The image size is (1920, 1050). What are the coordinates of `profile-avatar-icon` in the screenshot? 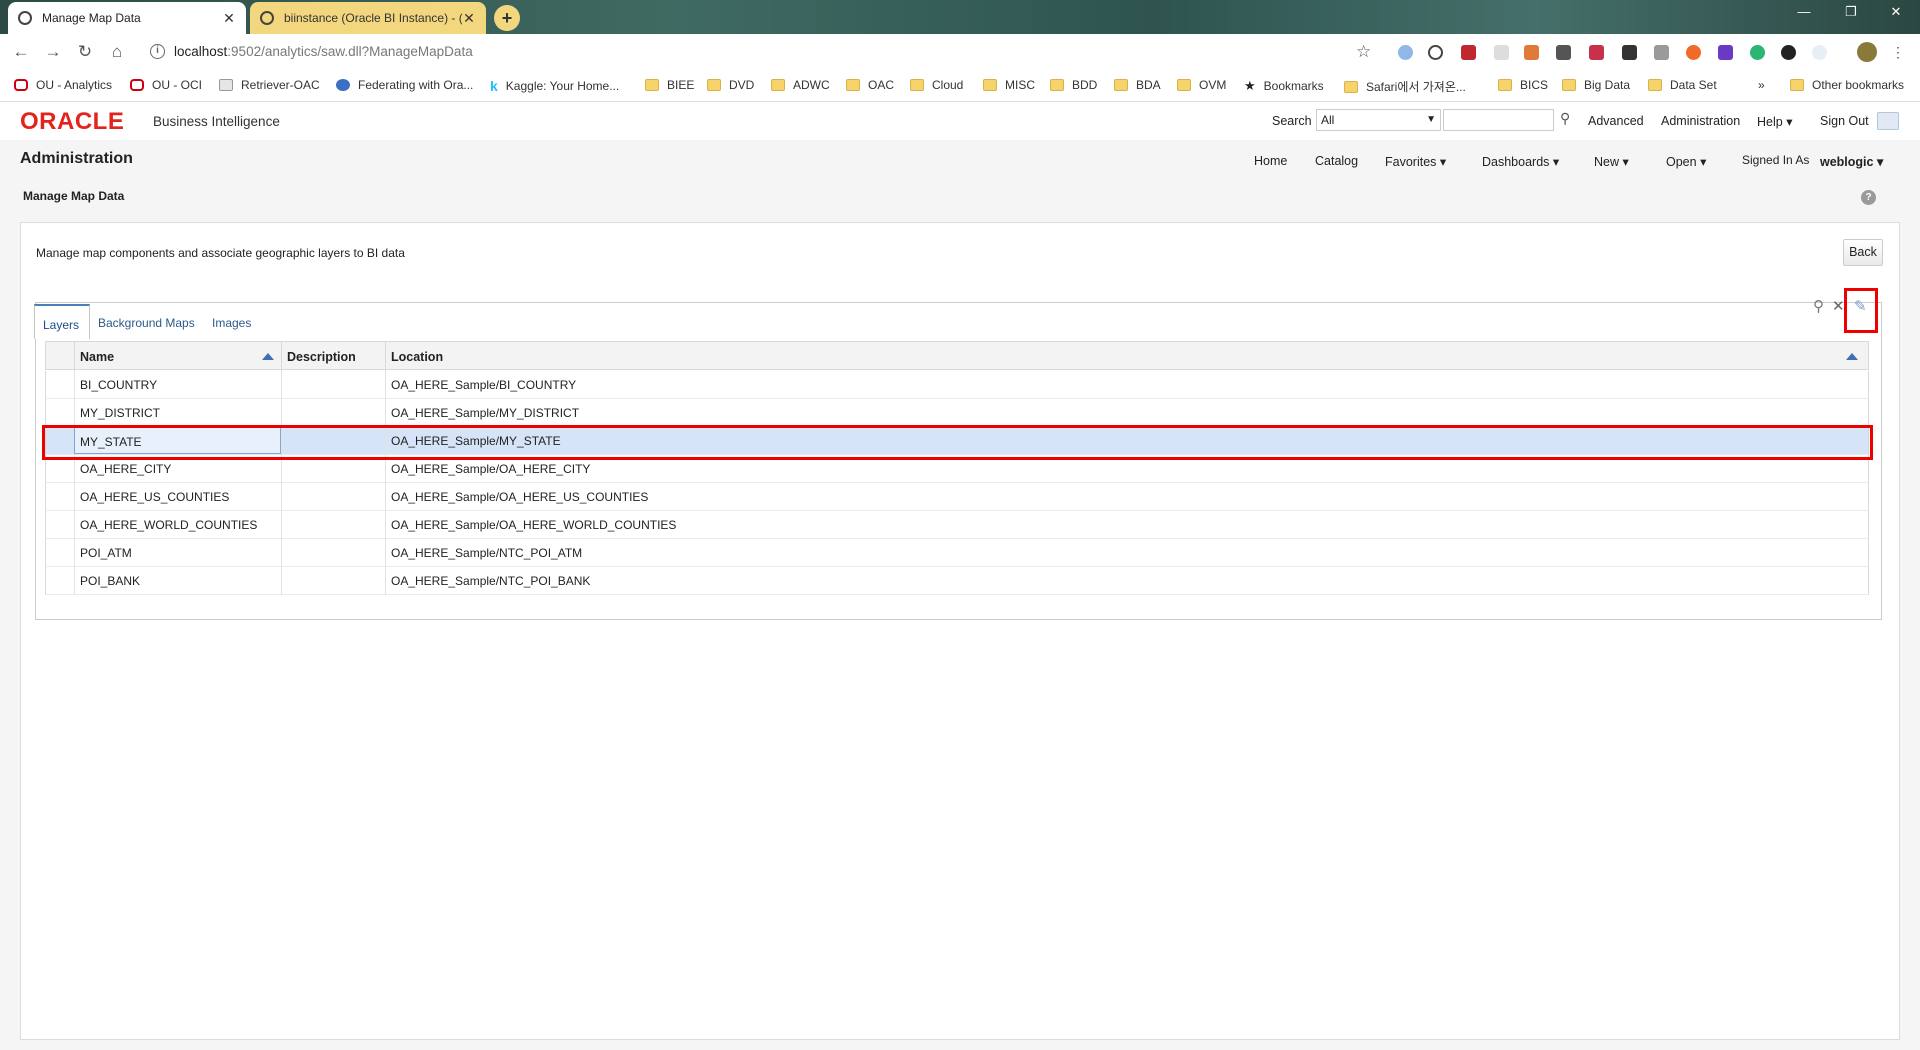 It's located at (1867, 52).